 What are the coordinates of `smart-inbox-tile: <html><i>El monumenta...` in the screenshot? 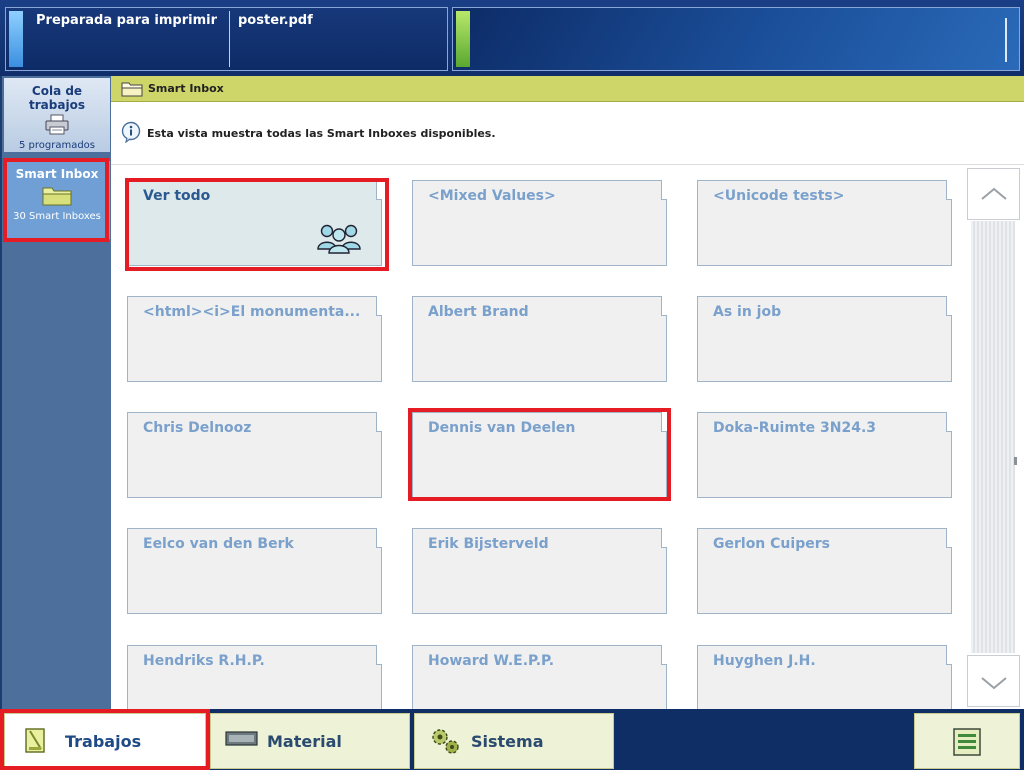 It's located at (254, 339).